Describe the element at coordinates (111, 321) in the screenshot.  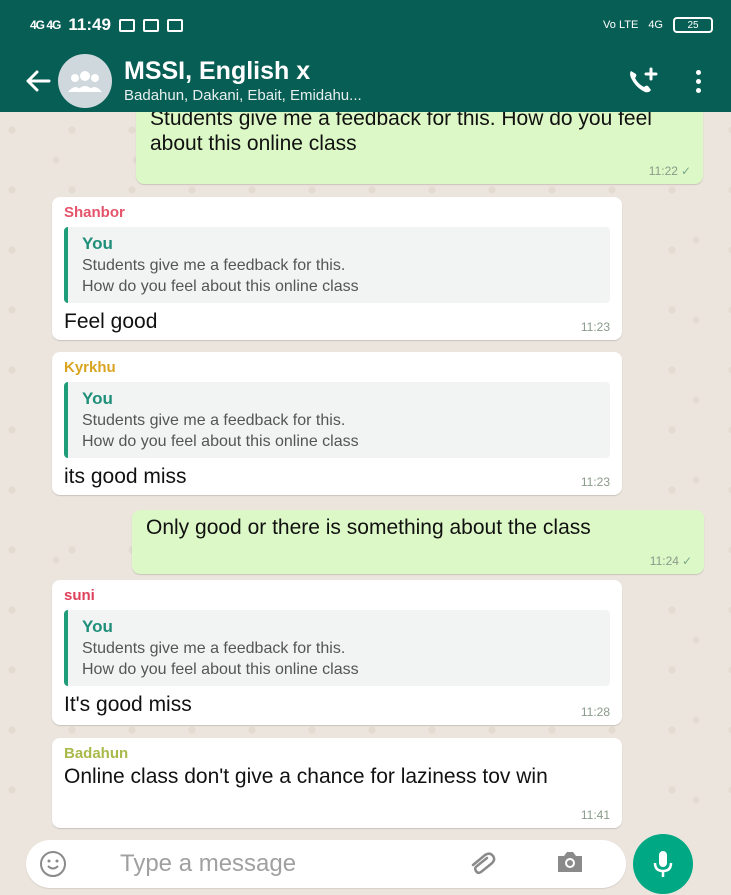
I see `message-text: Feel good` at that location.